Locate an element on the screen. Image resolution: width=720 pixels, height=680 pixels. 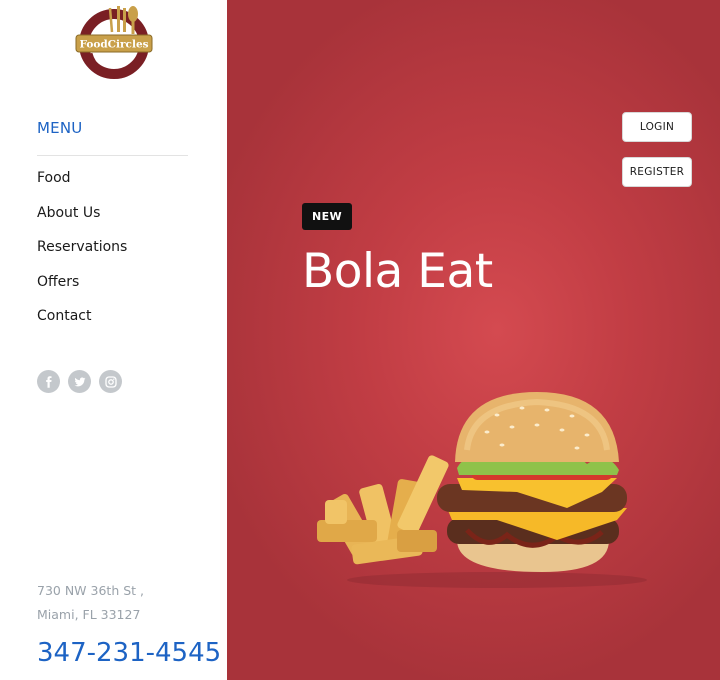
nav-item-reservations: Reservations is located at coordinates (82, 256).